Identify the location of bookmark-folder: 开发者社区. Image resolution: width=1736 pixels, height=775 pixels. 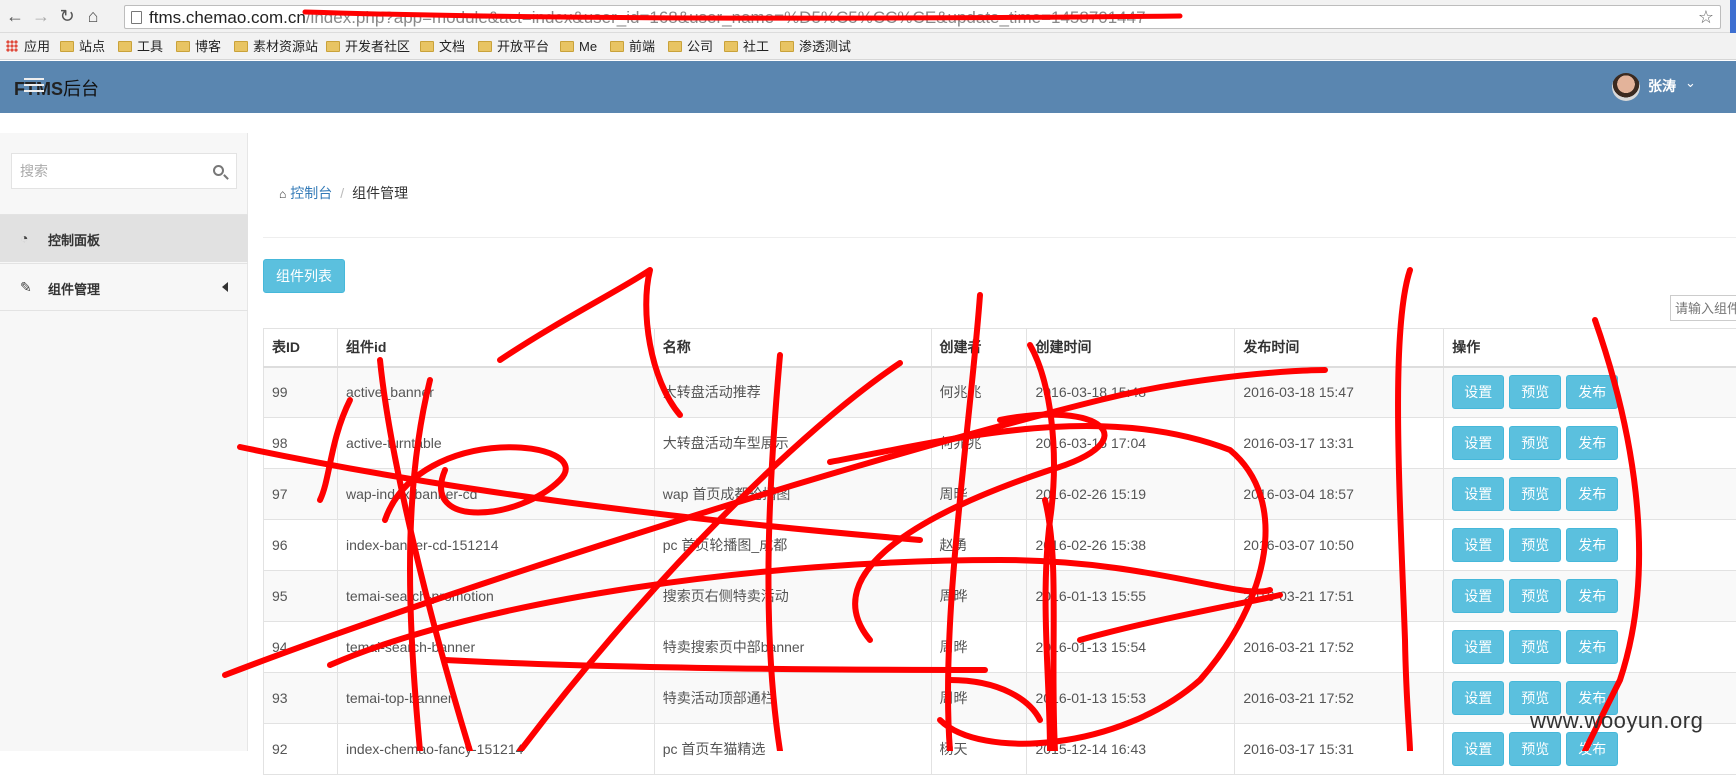
(368, 47).